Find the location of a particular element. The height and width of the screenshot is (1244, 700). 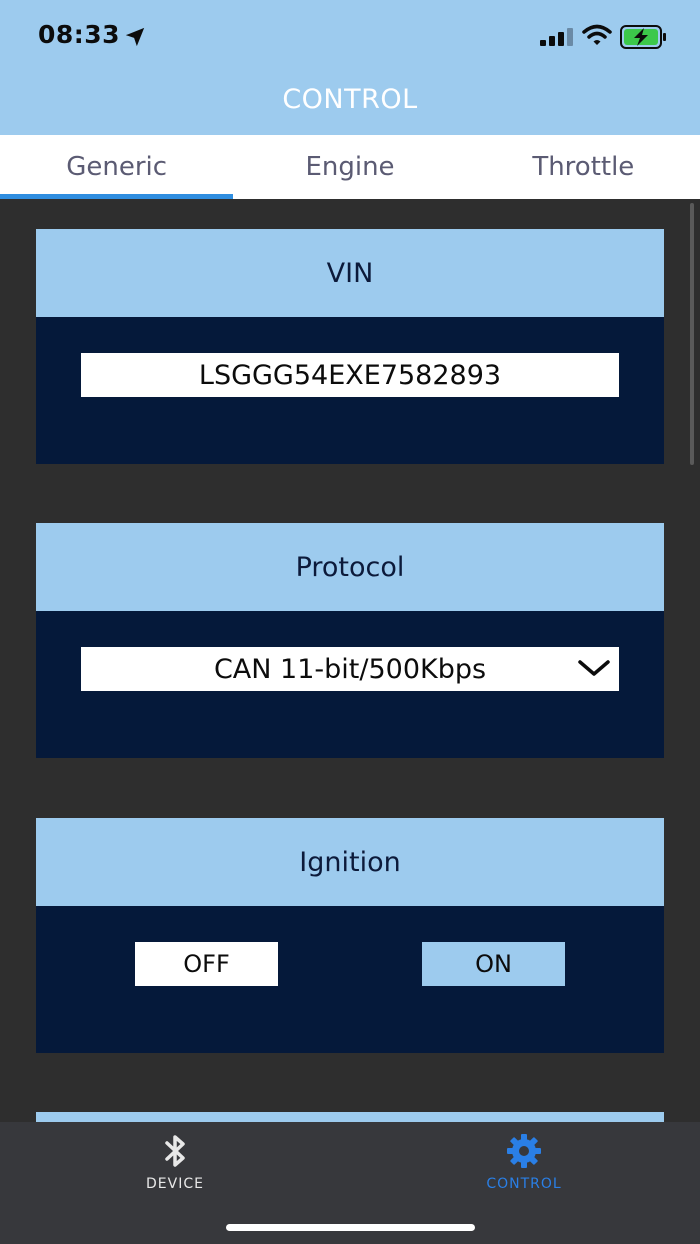

tab-generic: Generic is located at coordinates (117, 167).